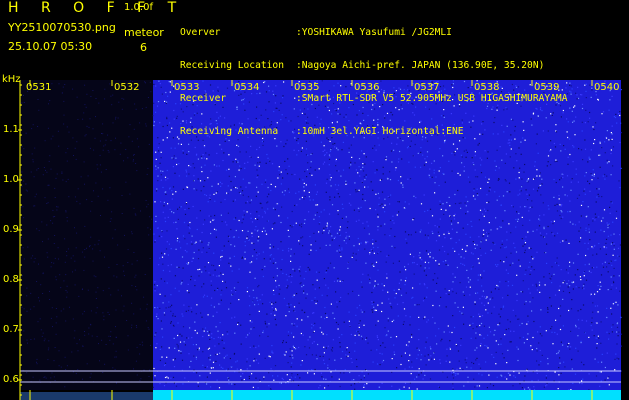  I want to click on info-value: :10mH 3el.YAGI Horizontal:ENE, so click(380, 131).